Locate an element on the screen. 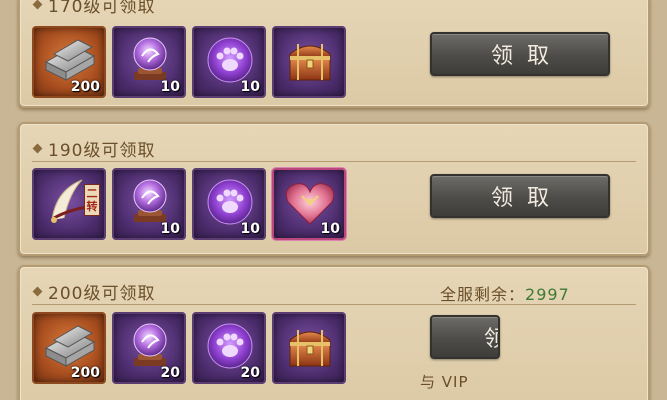 This screenshot has width=667, height=400. item-list: 二转 10 10 10 is located at coordinates (189, 204).